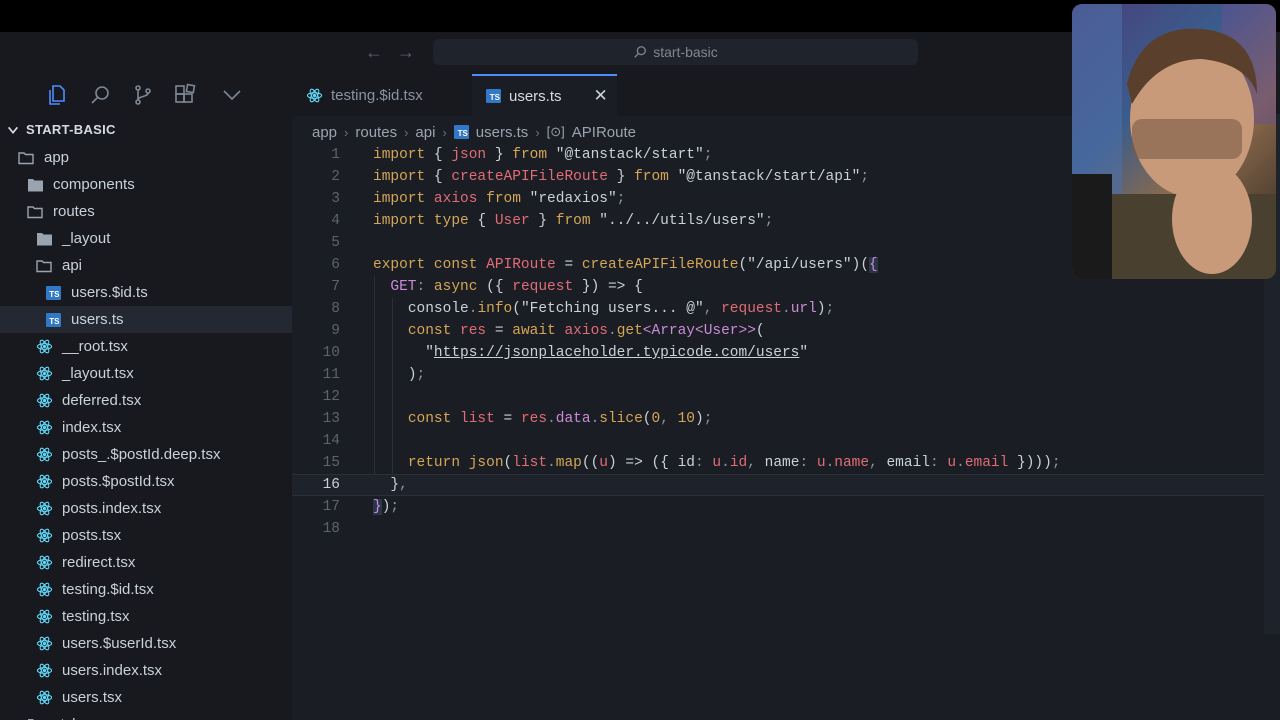 This screenshot has height=720, width=1280. Describe the element at coordinates (786, 375) in the screenshot. I see `code-line: 11 );` at that location.